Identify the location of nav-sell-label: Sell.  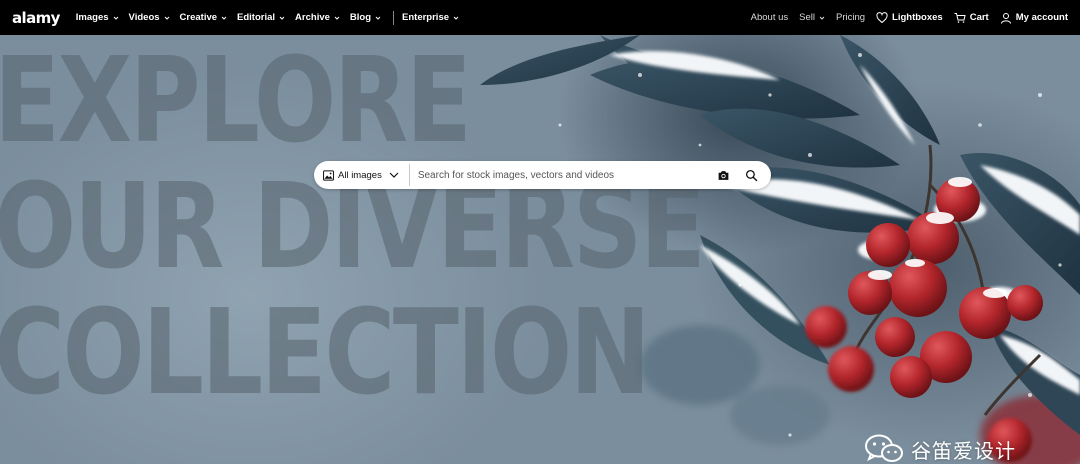
(807, 17).